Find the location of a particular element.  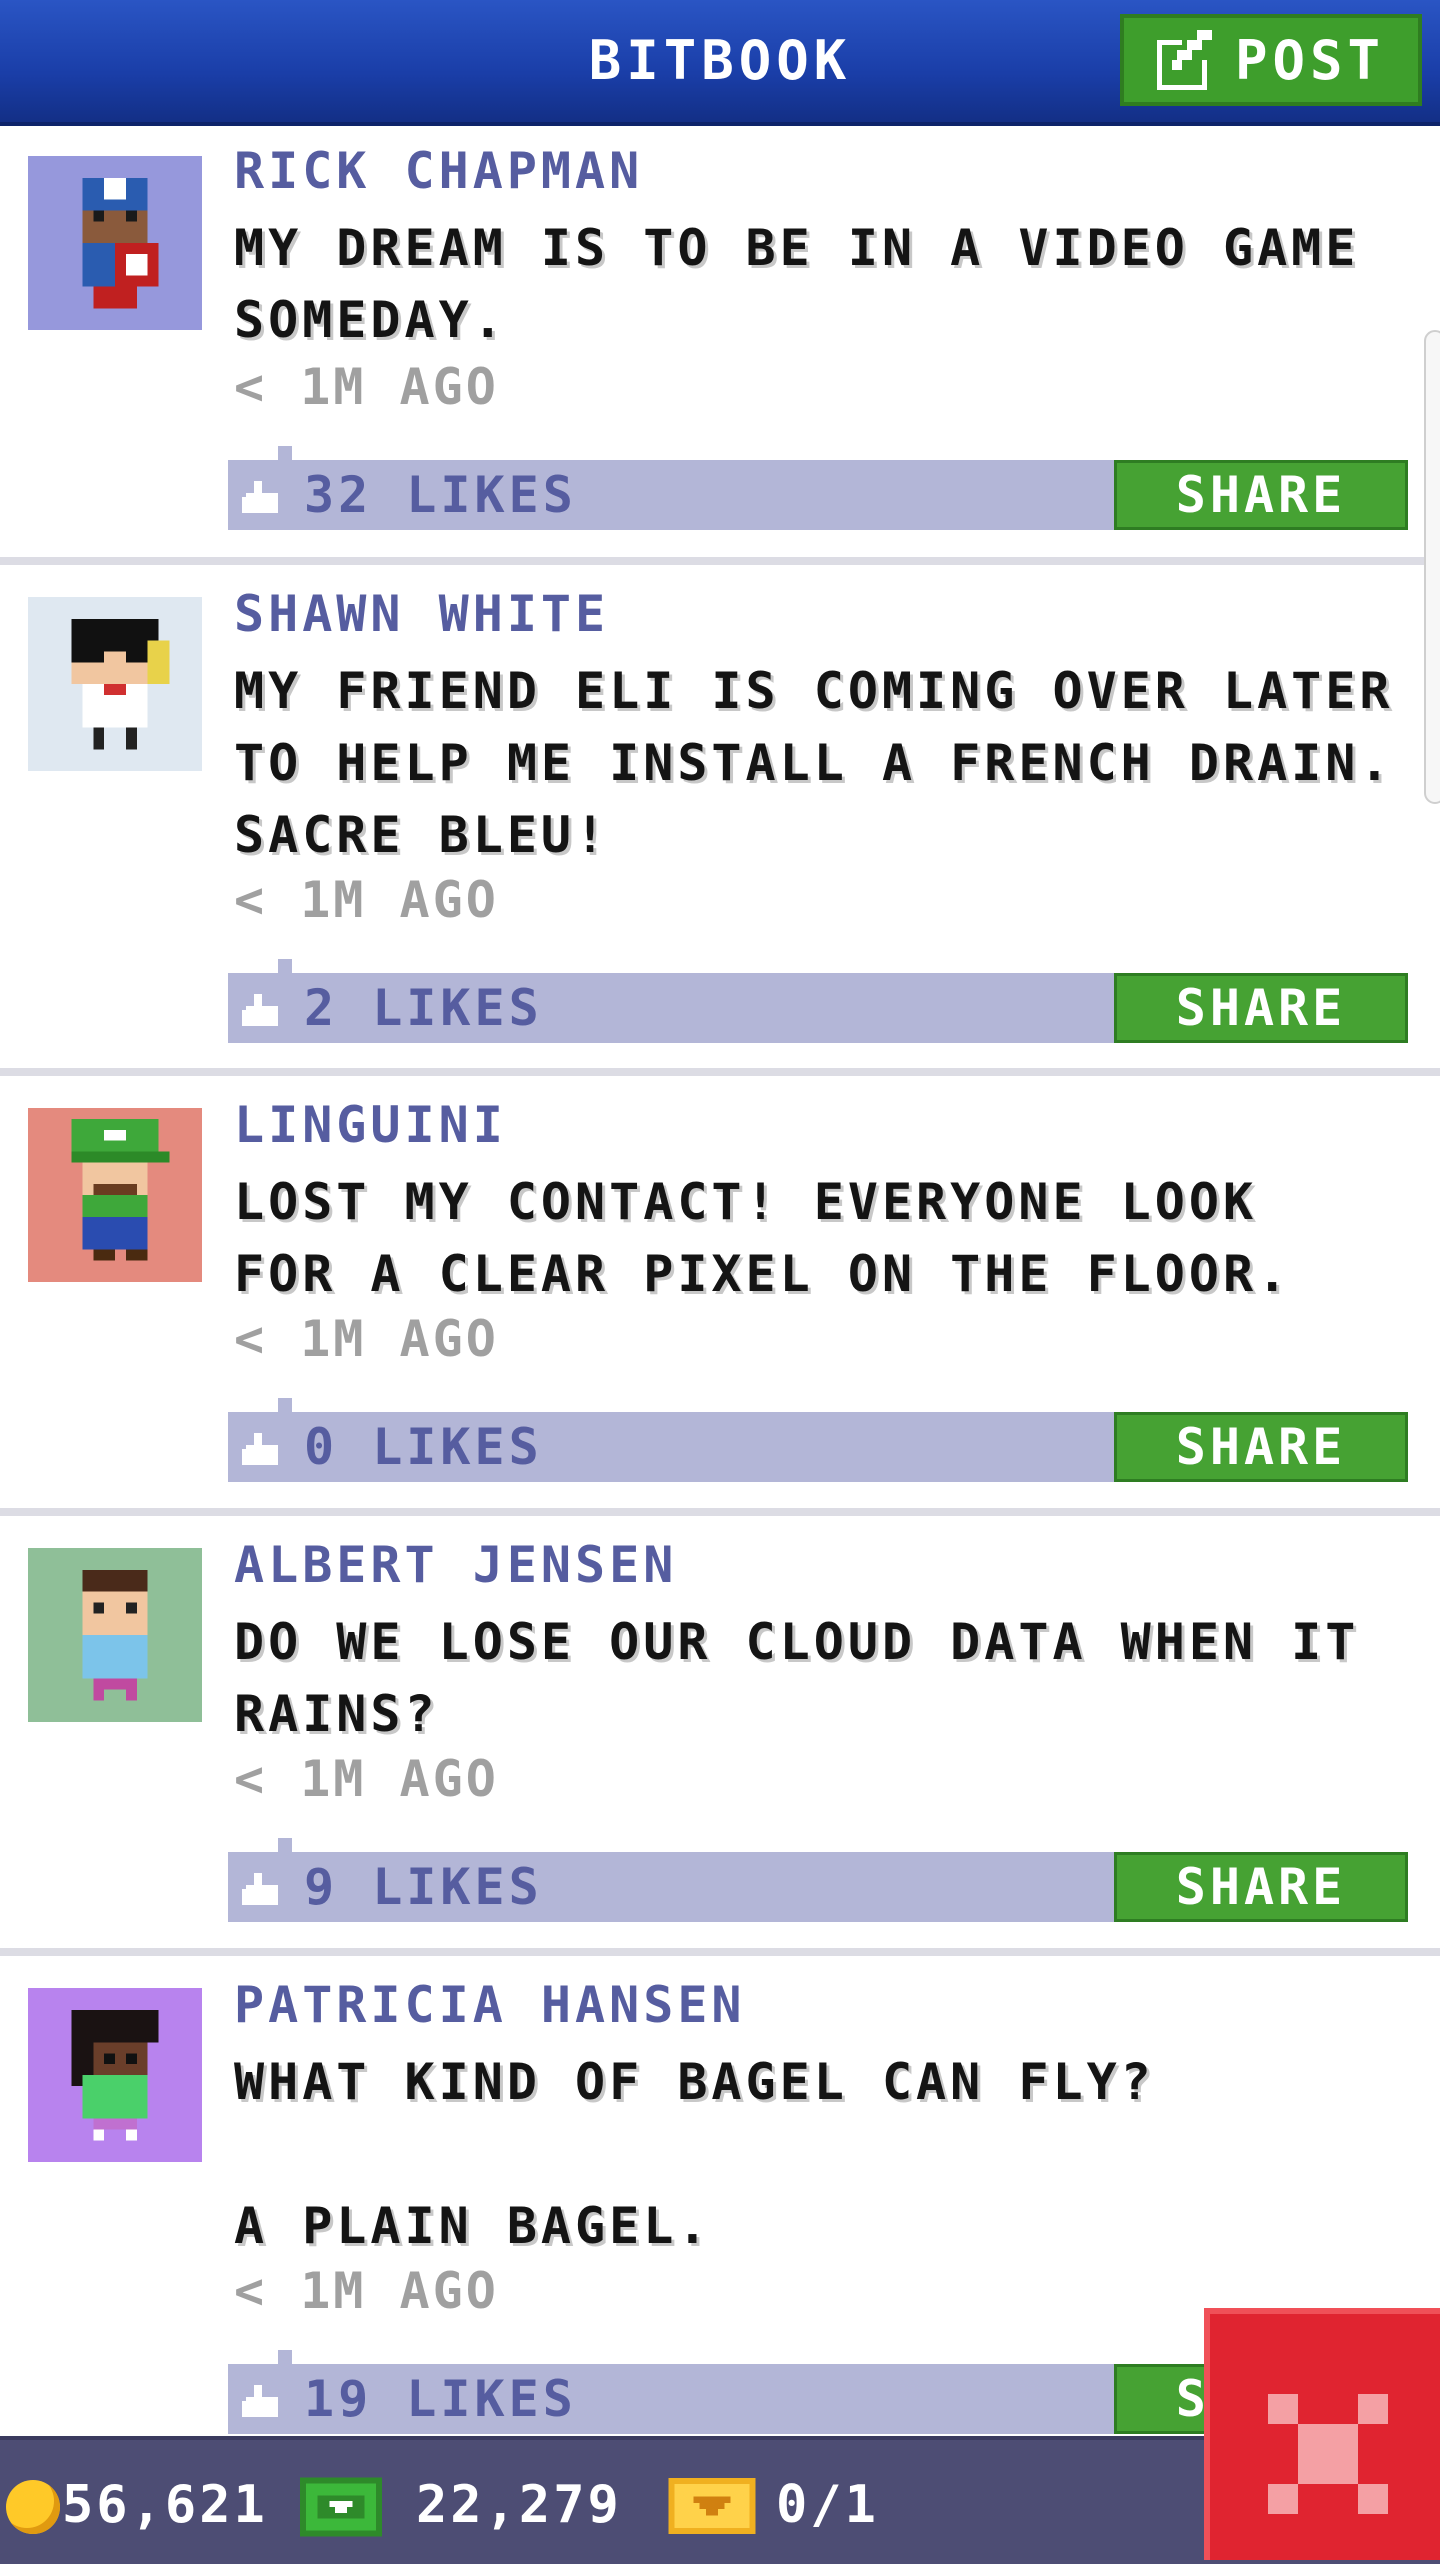

post-button: POST is located at coordinates (1271, 60).